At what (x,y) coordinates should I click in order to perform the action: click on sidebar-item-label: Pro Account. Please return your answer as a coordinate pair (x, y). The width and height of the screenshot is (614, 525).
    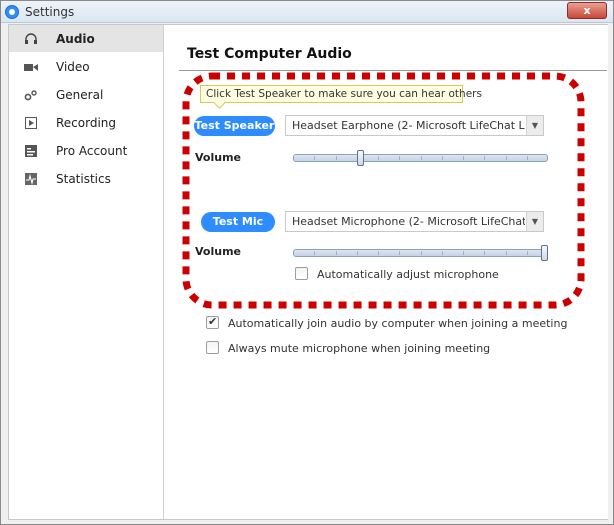
    Looking at the image, I should click on (92, 150).